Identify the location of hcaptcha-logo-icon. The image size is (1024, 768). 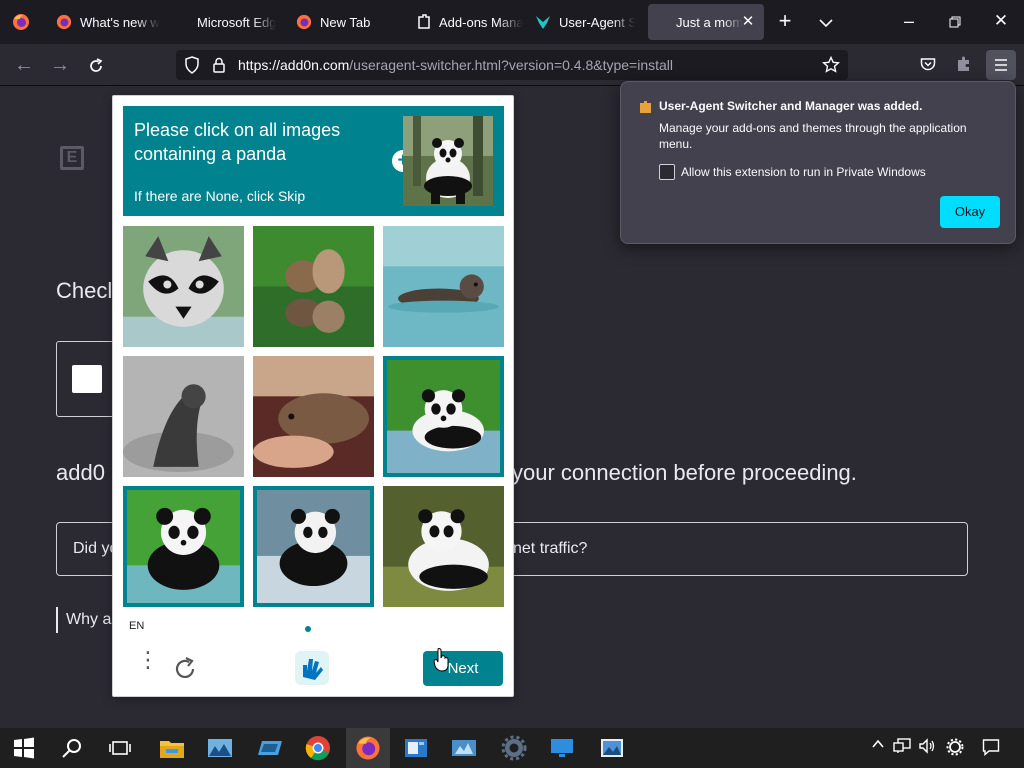
(312, 668).